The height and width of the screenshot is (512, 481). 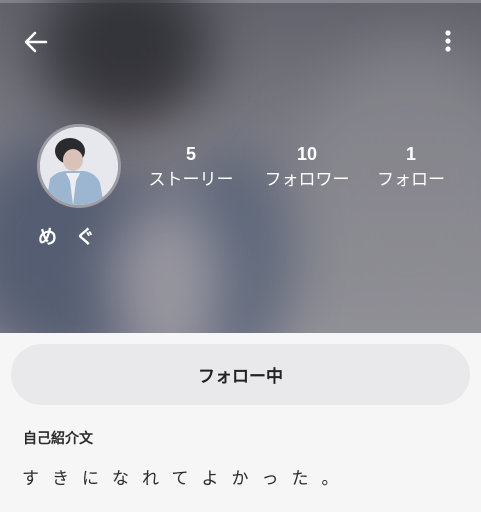 I want to click on avatar-photo, so click(x=79, y=166).